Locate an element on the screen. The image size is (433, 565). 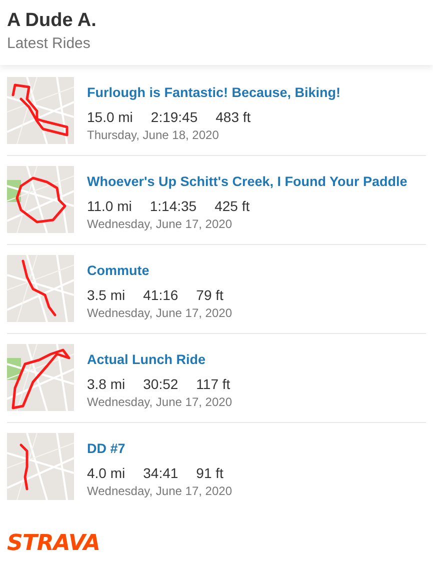
ride-title: Furlough is Fantastic! Because, Biking! is located at coordinates (214, 93).